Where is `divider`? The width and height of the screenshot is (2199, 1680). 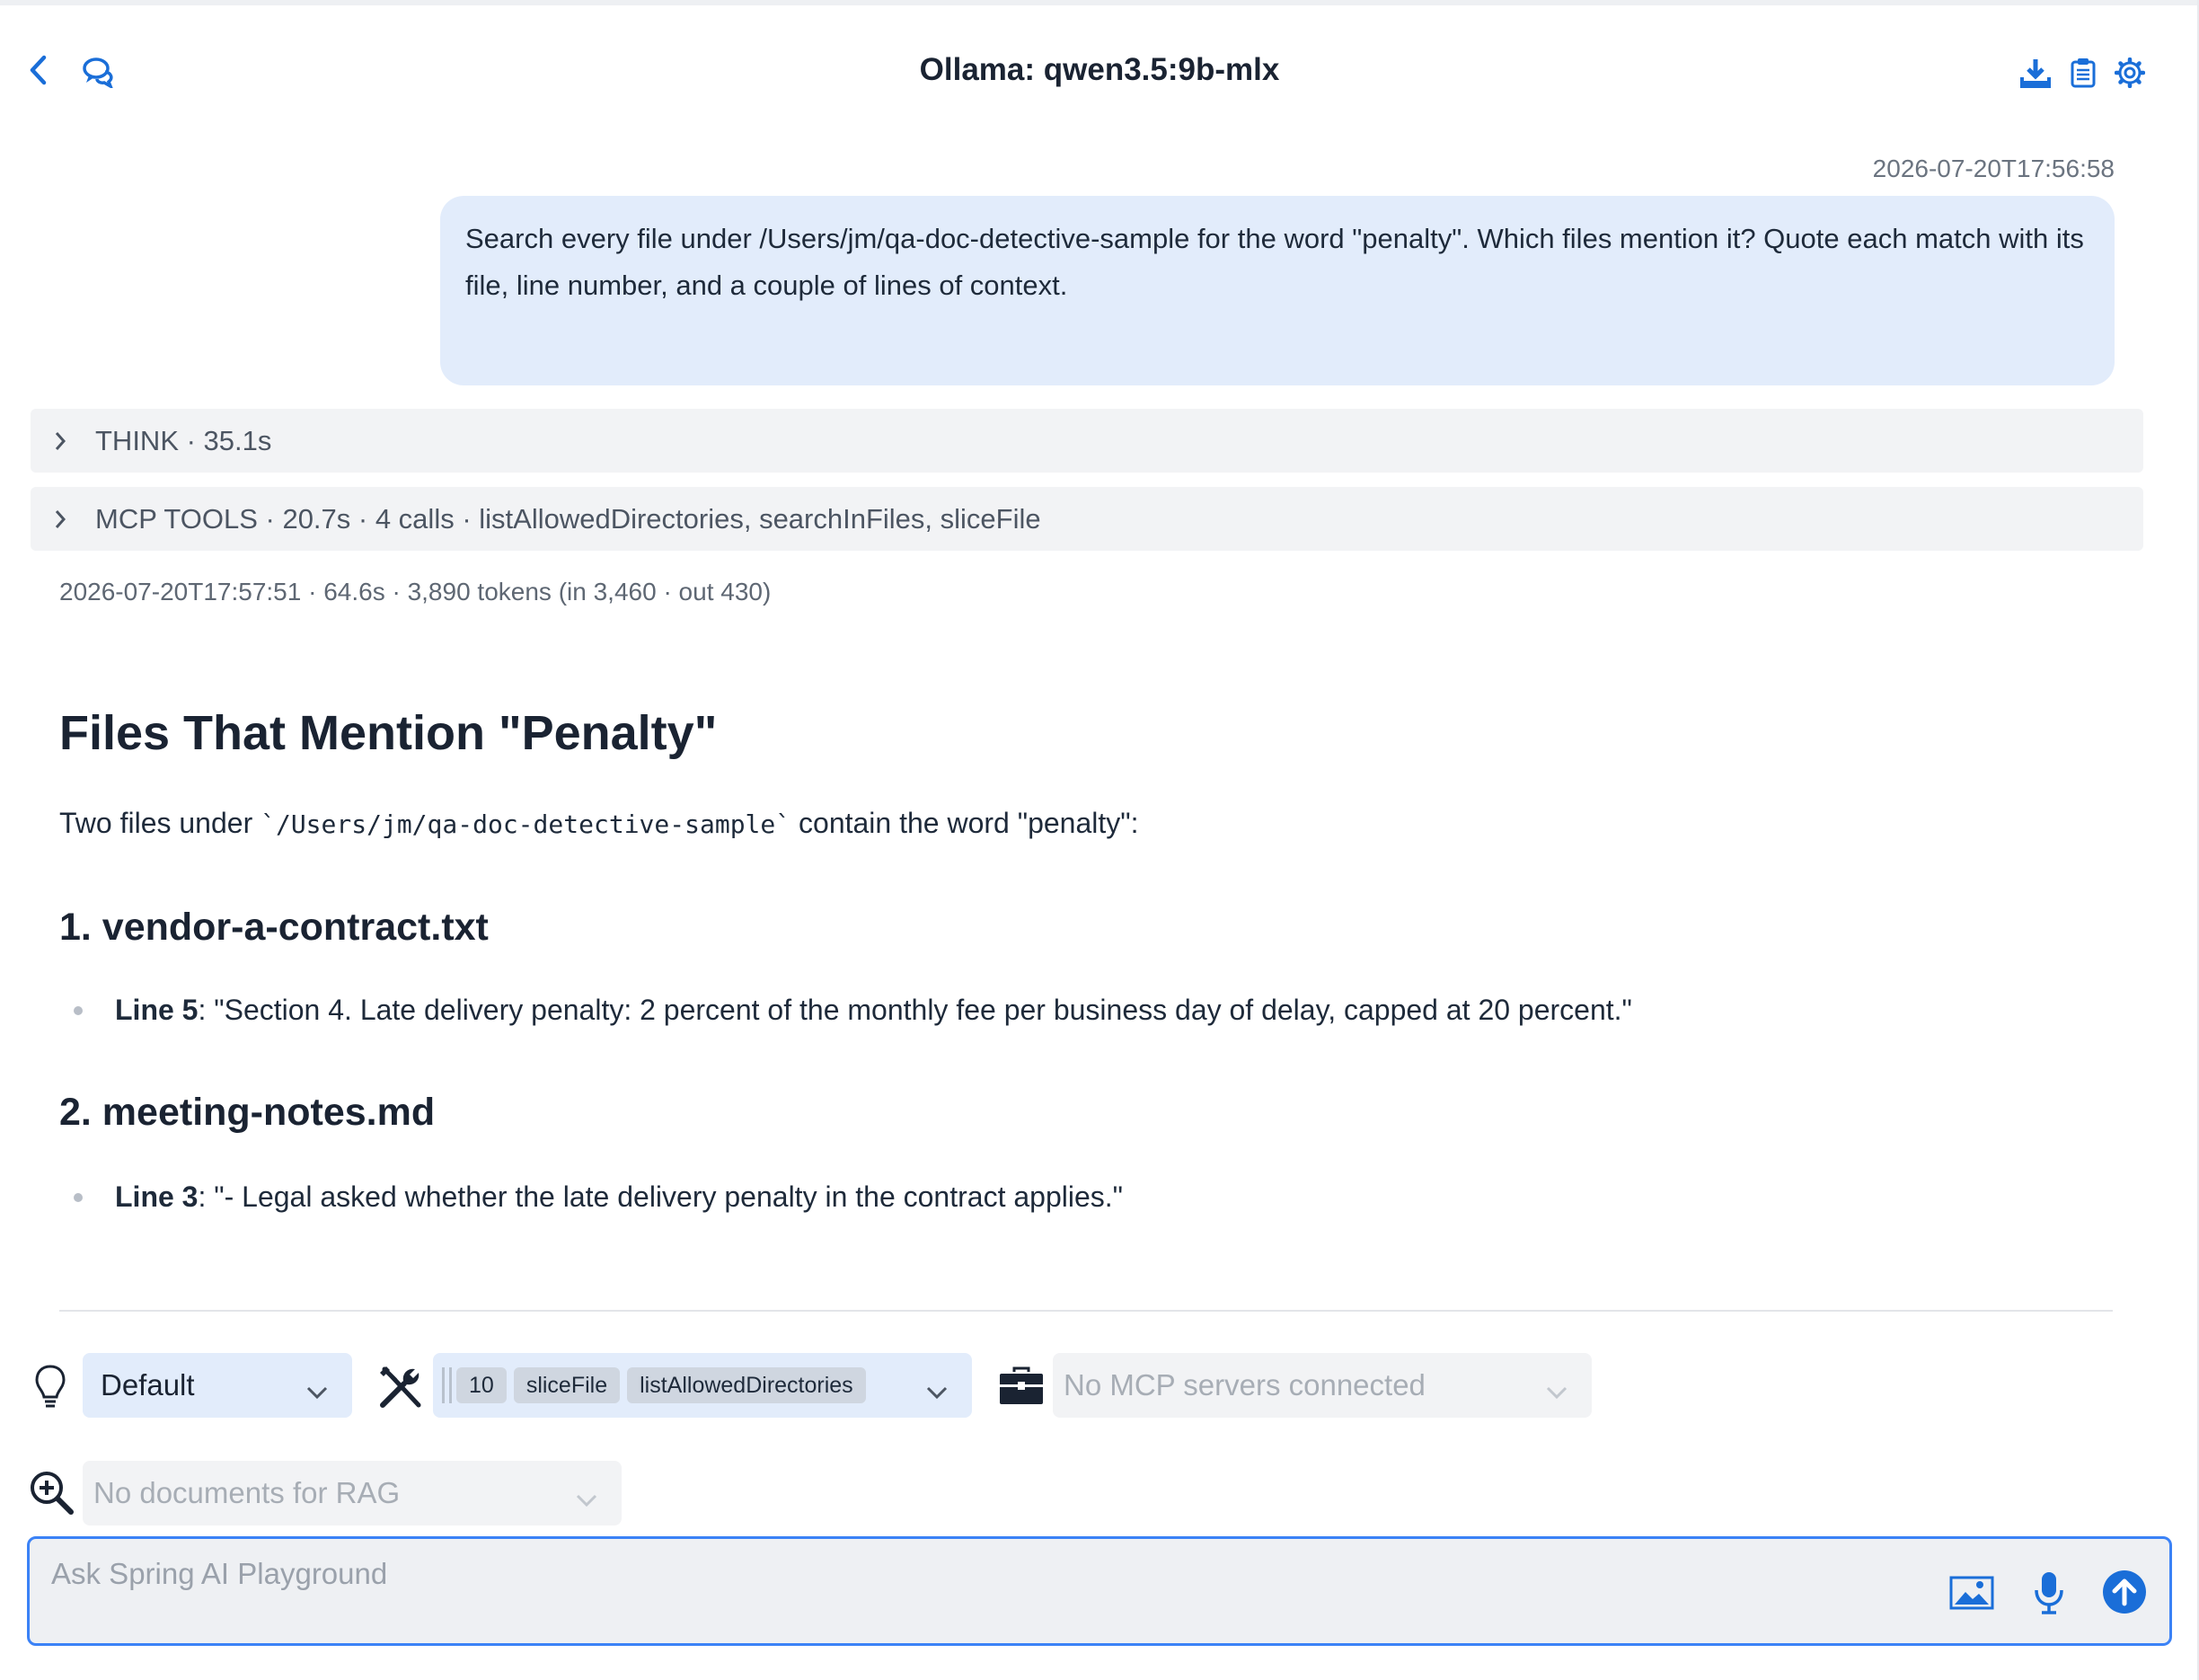
divider is located at coordinates (1086, 1311).